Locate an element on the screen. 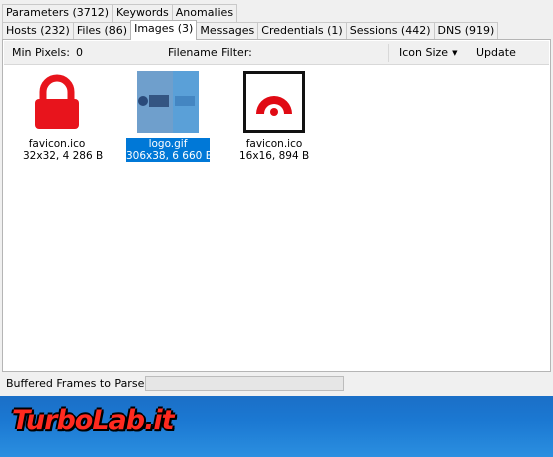 This screenshot has width=553, height=457. status-bar: Buffered Frames to Parse: is located at coordinates (276, 384).